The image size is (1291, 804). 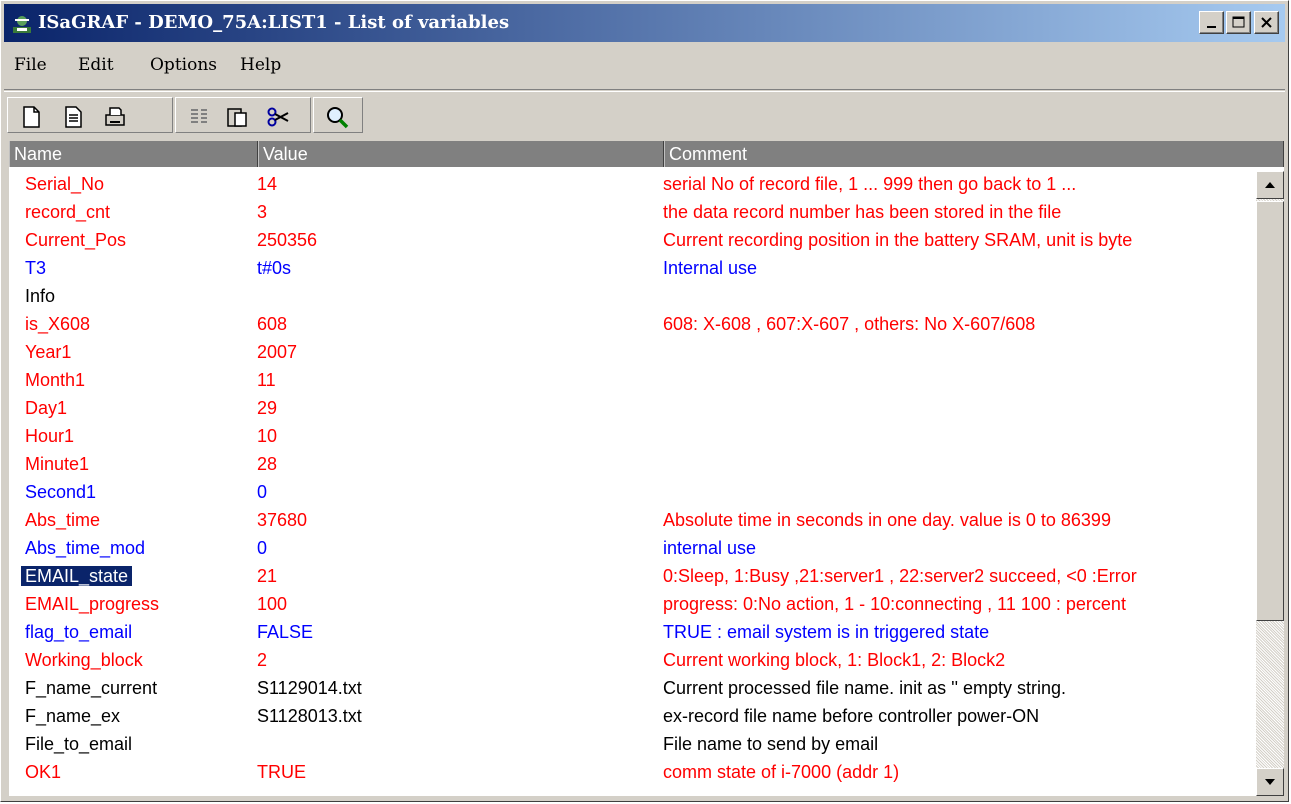 What do you see at coordinates (629, 492) in the screenshot?
I see `table-row: Second1 0` at bounding box center [629, 492].